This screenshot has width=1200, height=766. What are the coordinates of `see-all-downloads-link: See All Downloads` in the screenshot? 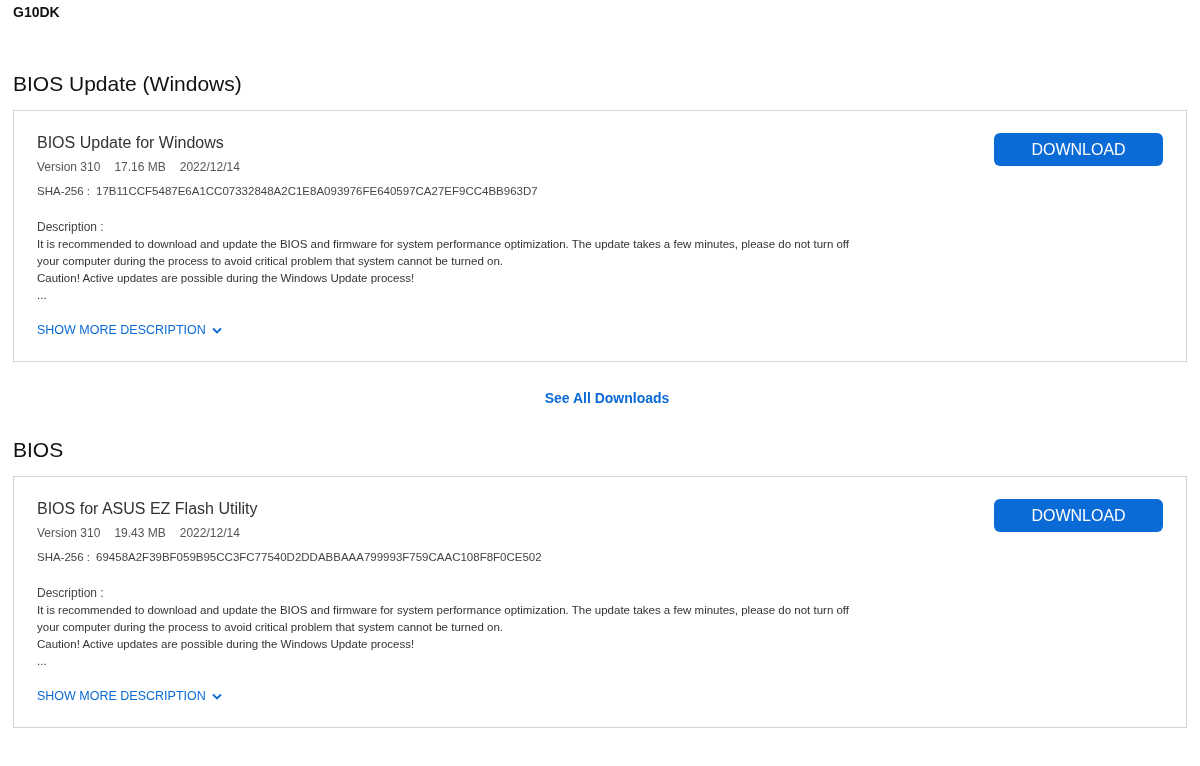 It's located at (607, 398).